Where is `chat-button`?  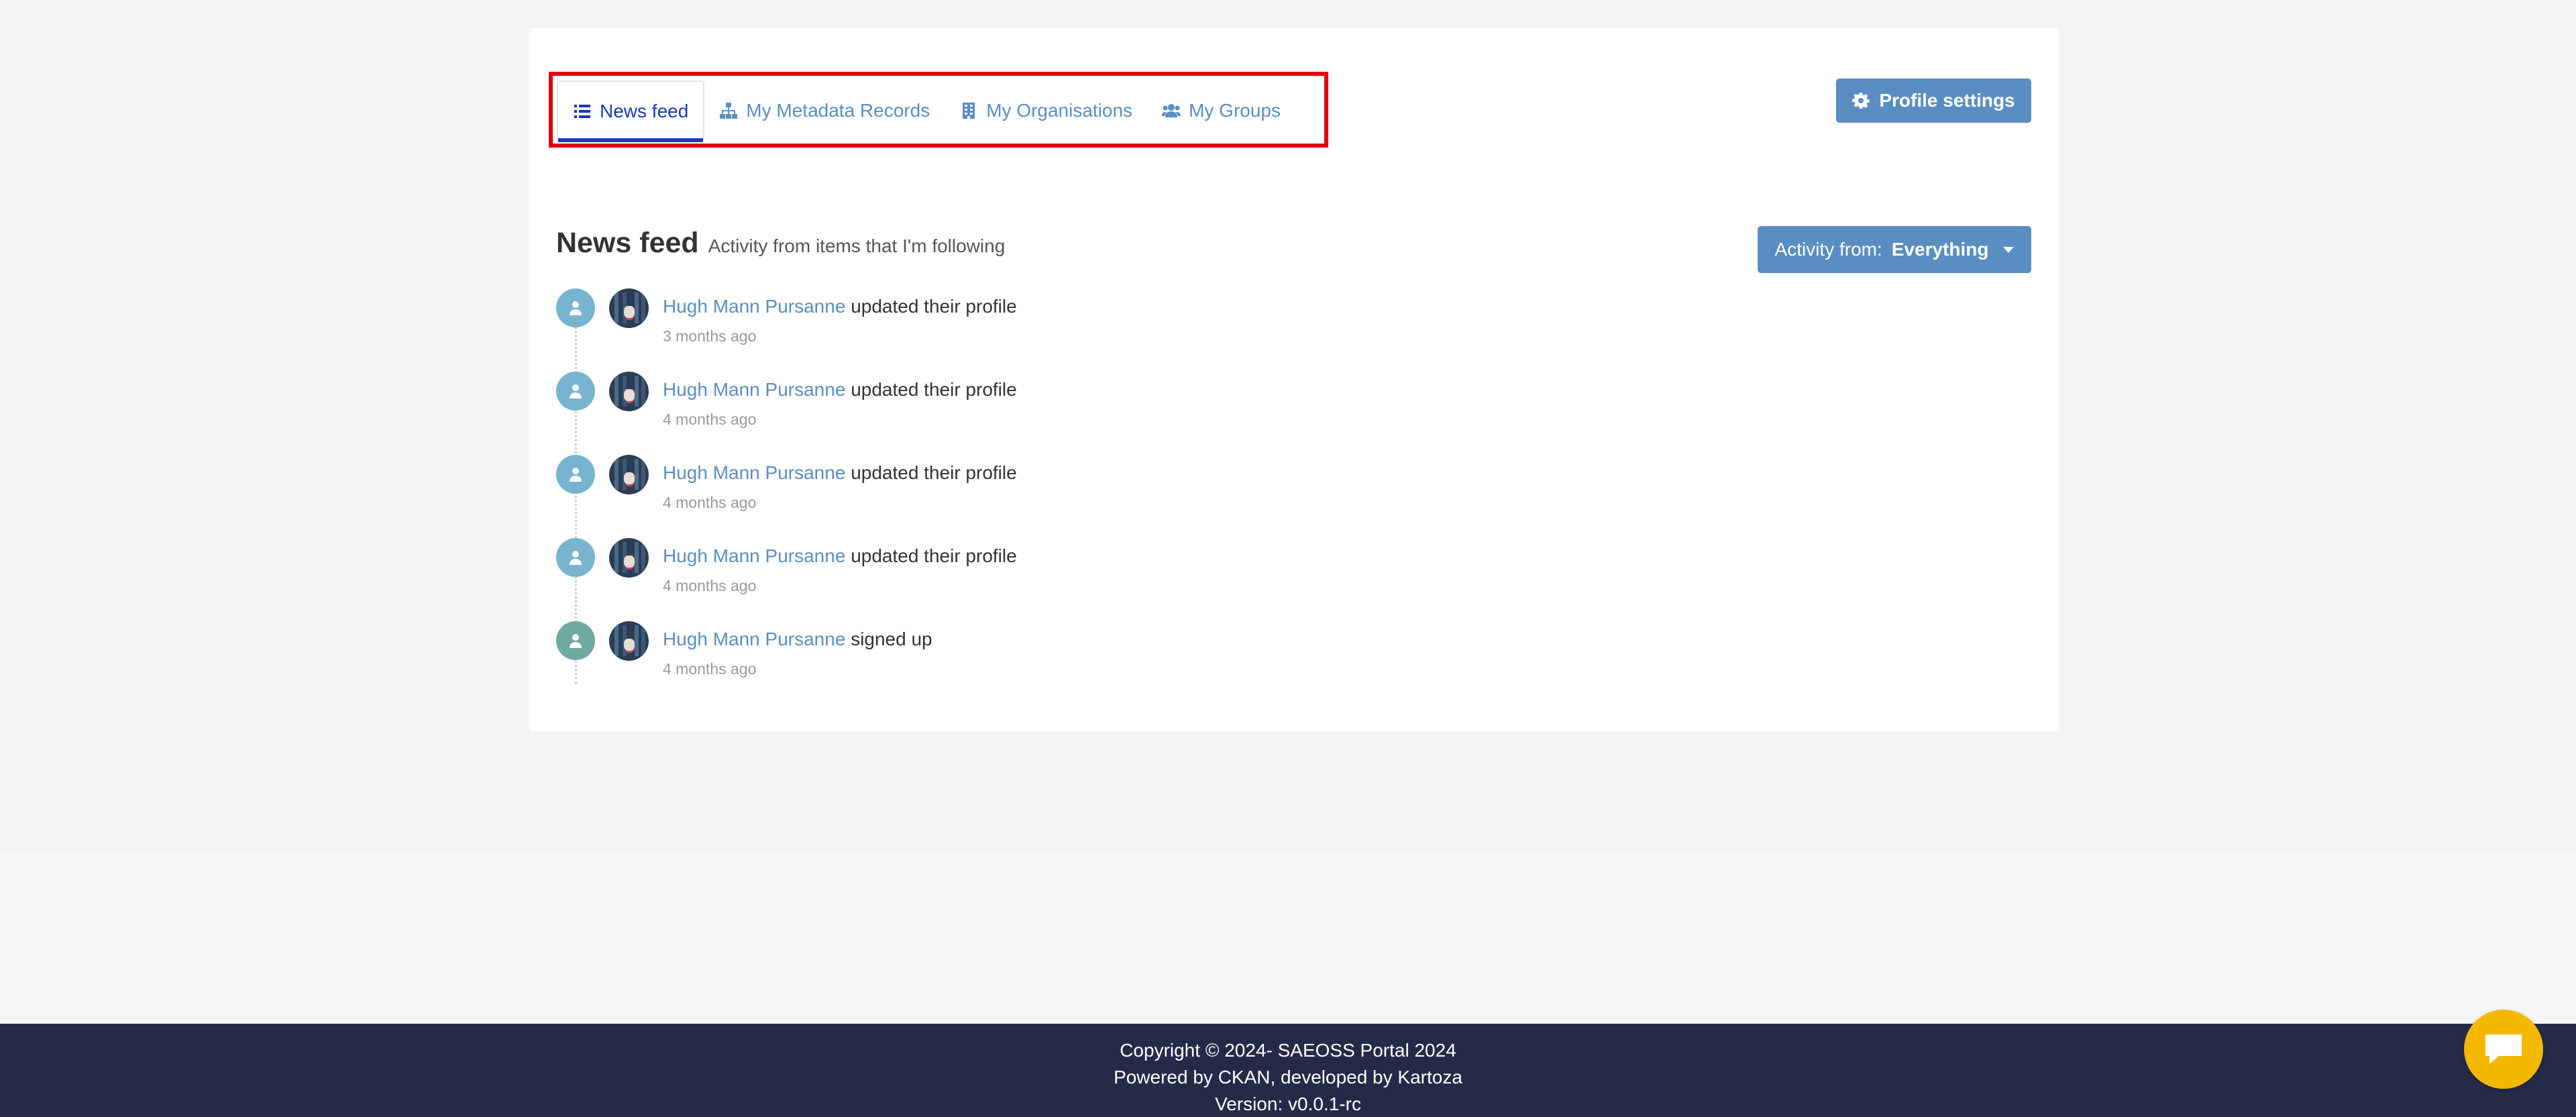
chat-button is located at coordinates (2503, 1049).